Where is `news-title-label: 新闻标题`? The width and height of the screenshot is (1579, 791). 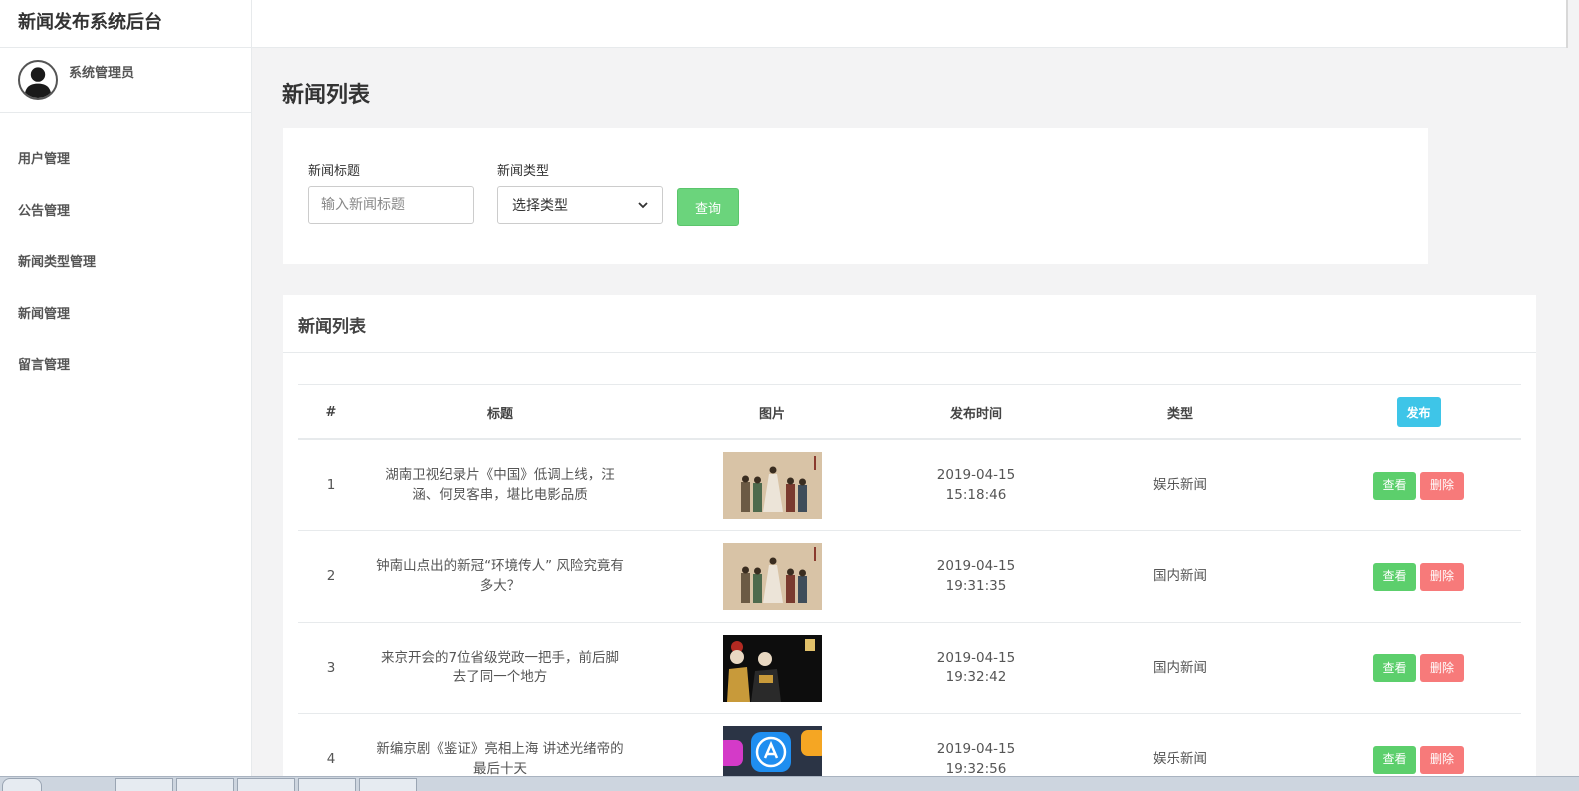 news-title-label: 新闻标题 is located at coordinates (334, 171).